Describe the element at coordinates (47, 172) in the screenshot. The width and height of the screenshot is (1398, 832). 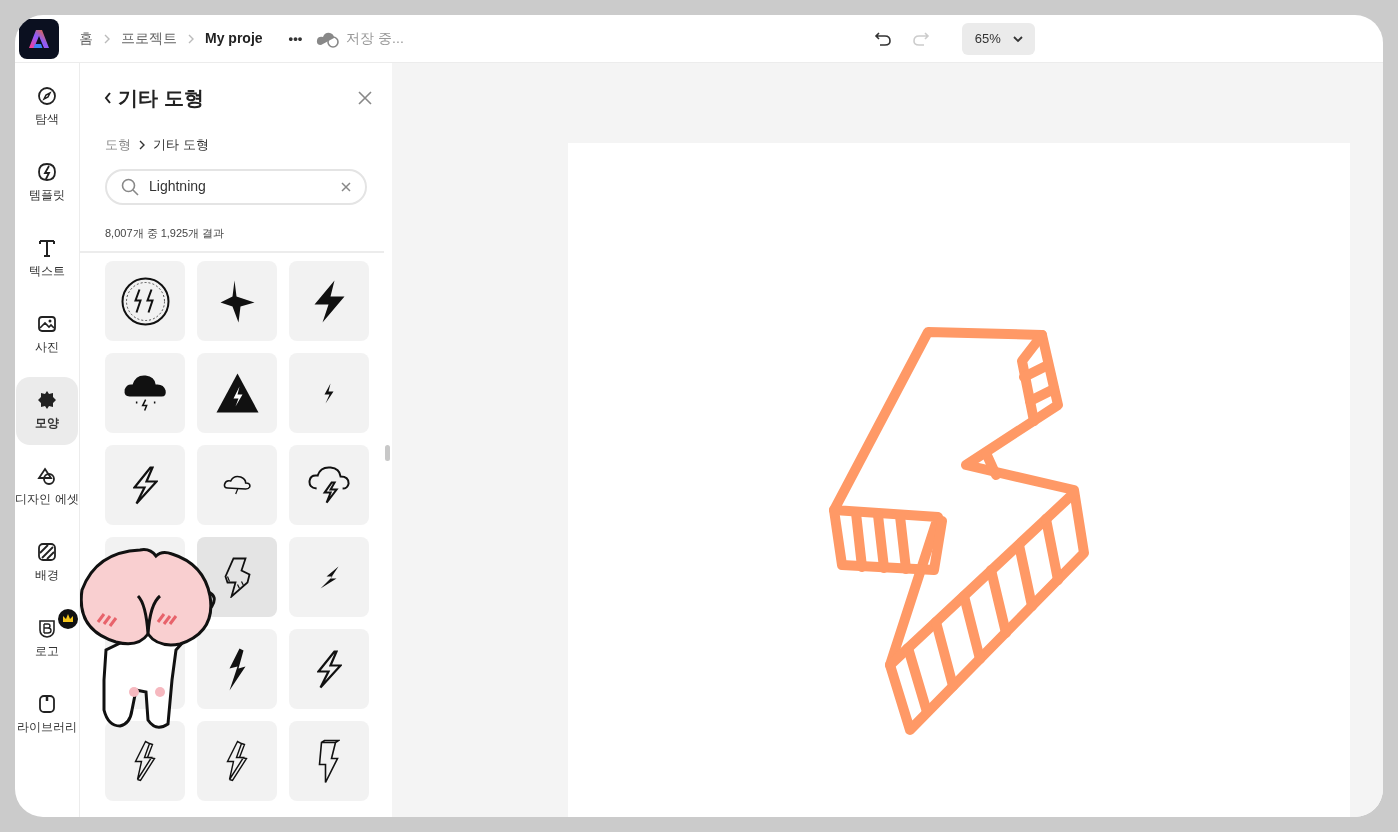
I see `template-icon` at that location.